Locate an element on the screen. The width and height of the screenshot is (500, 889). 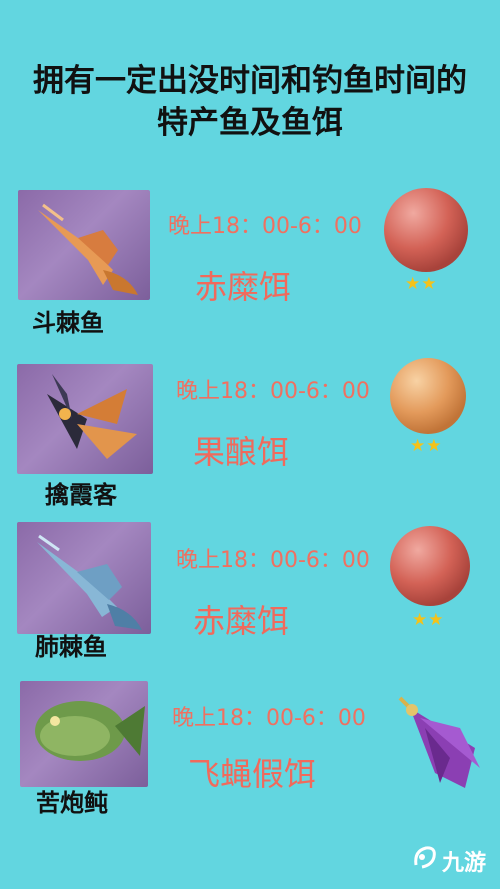
page-title: 拥有一定出没时间和钓鱼时间的 is located at coordinates (250, 81).